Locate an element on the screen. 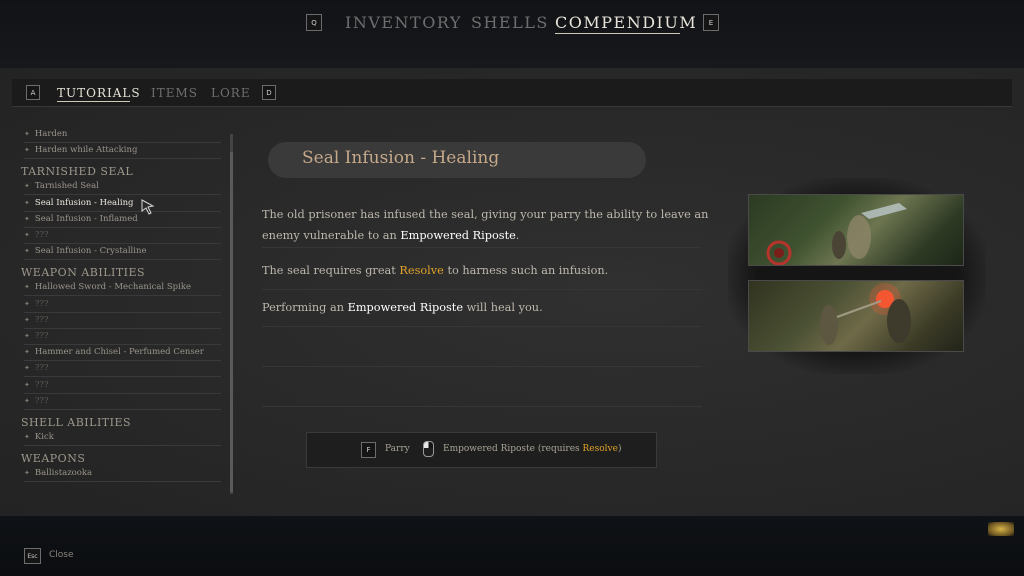 The image size is (1024, 576). riposte-resolve: Resolve is located at coordinates (600, 449).